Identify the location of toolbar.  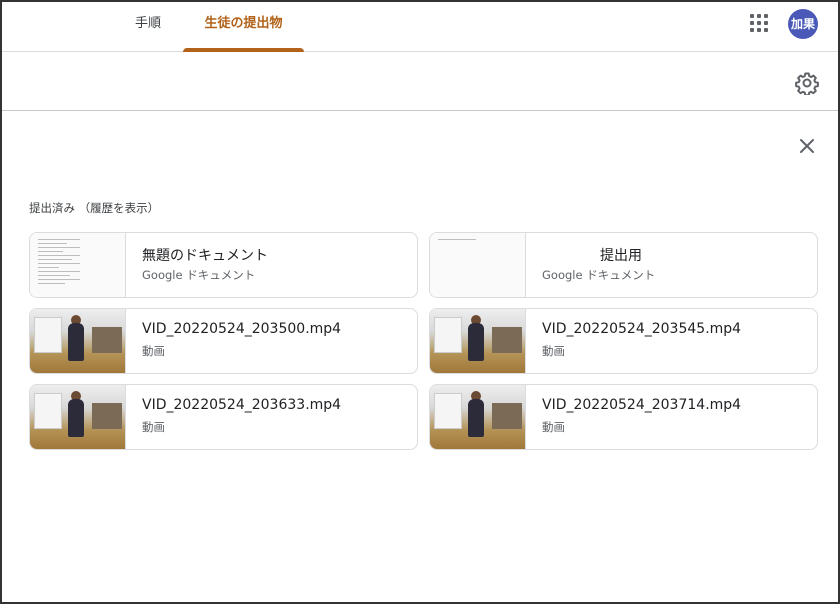
(420, 82).